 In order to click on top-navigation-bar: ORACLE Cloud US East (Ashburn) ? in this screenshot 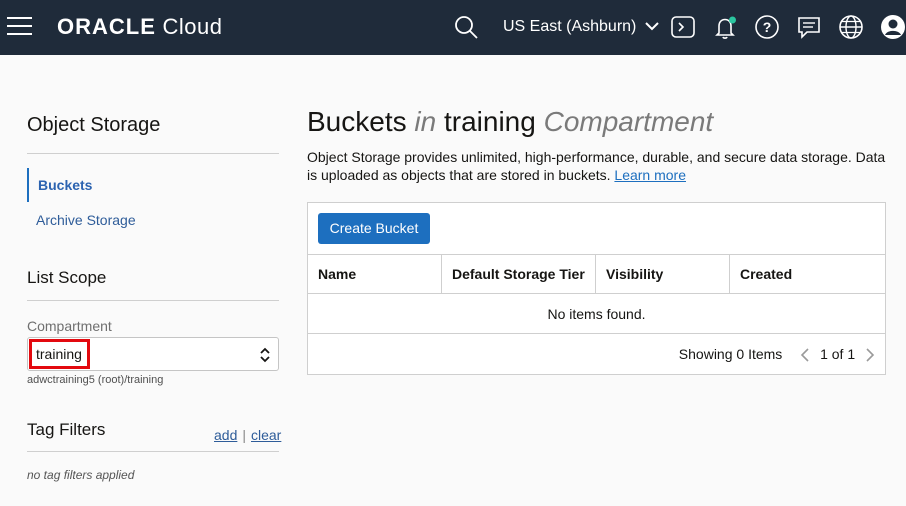, I will do `click(453, 27)`.